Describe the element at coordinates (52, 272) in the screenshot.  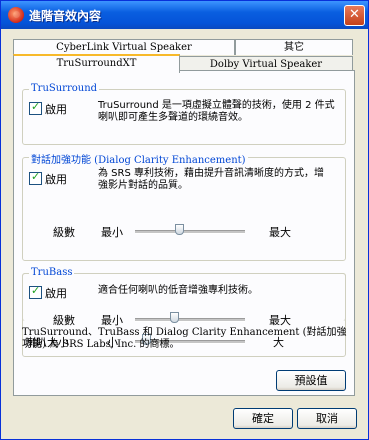
I see `trubass-title: TruBass` at that location.